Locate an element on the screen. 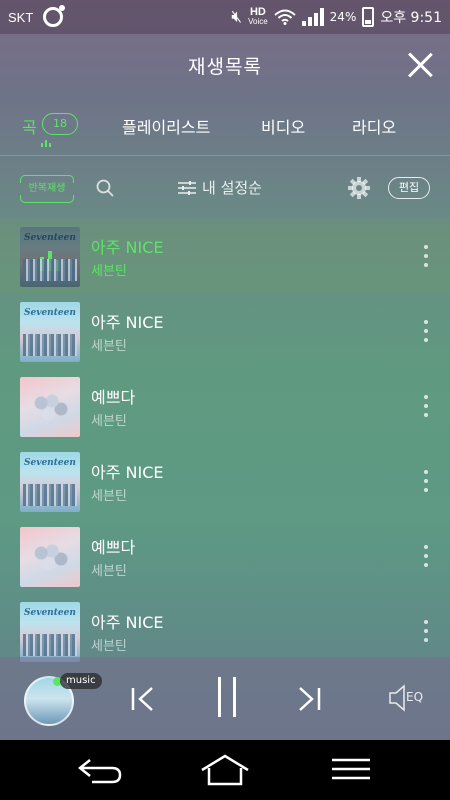 The height and width of the screenshot is (800, 450). clock: 오후 9:51 is located at coordinates (411, 18).